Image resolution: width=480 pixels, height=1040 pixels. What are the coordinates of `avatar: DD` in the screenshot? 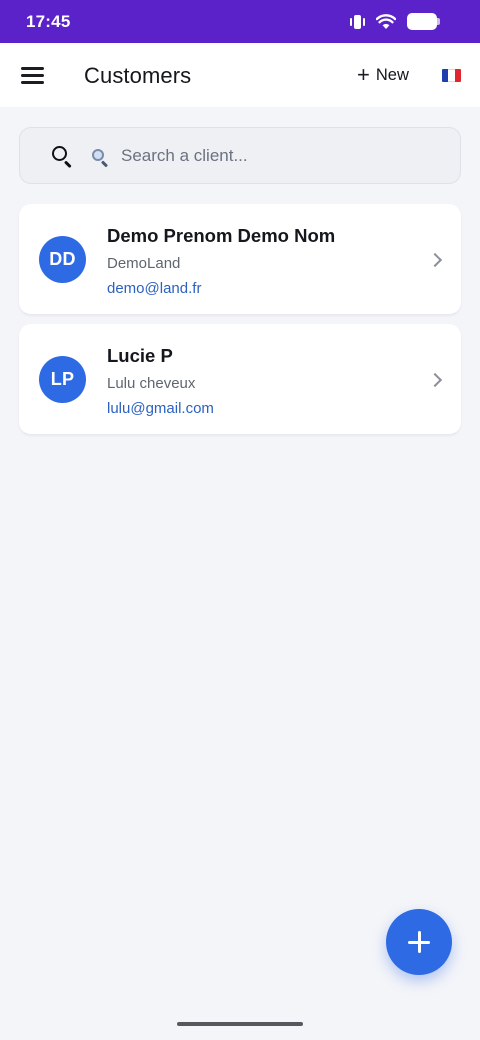 It's located at (62, 259).